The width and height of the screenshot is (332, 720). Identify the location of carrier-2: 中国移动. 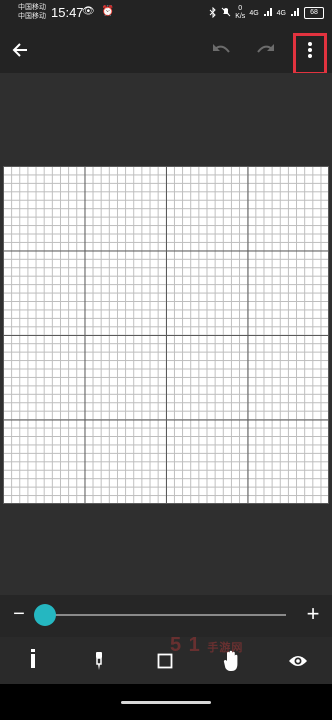
(32, 16).